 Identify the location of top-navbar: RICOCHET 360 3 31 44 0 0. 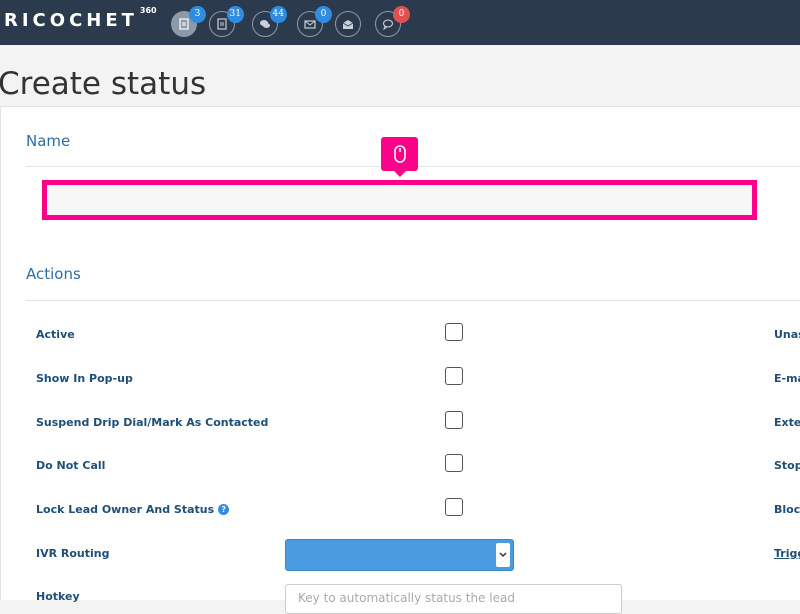
(400, 22).